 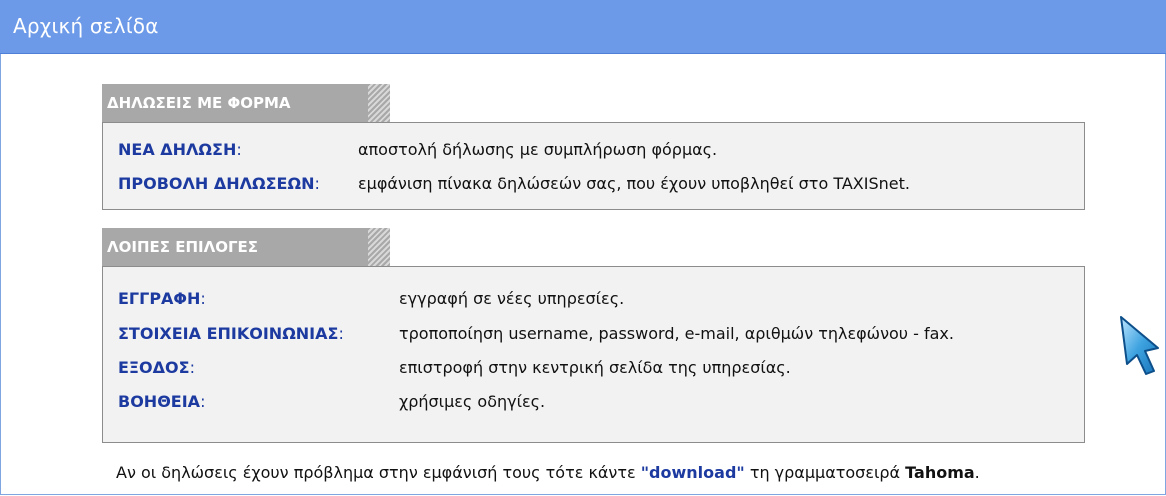 I want to click on link-help-label: ΒΟΗΘΕΙΑ, so click(x=159, y=401).